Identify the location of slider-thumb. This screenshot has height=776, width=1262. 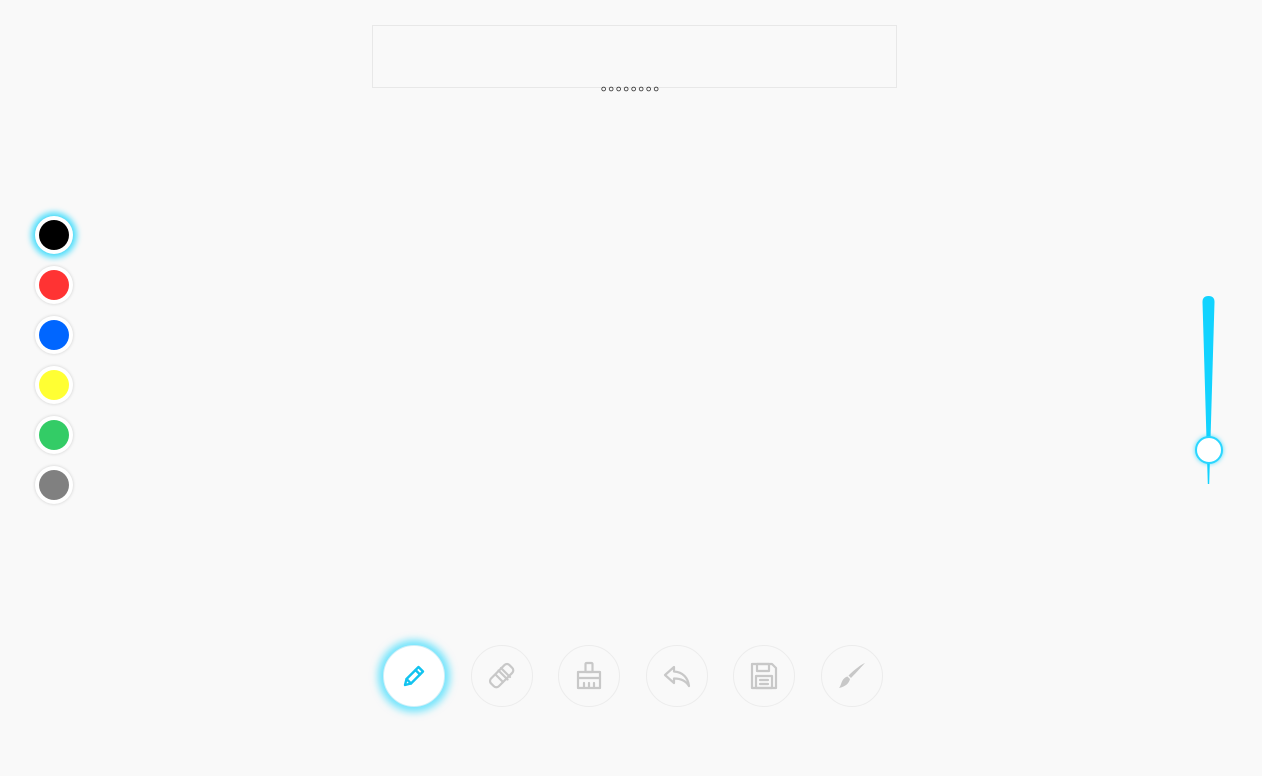
(1209, 450).